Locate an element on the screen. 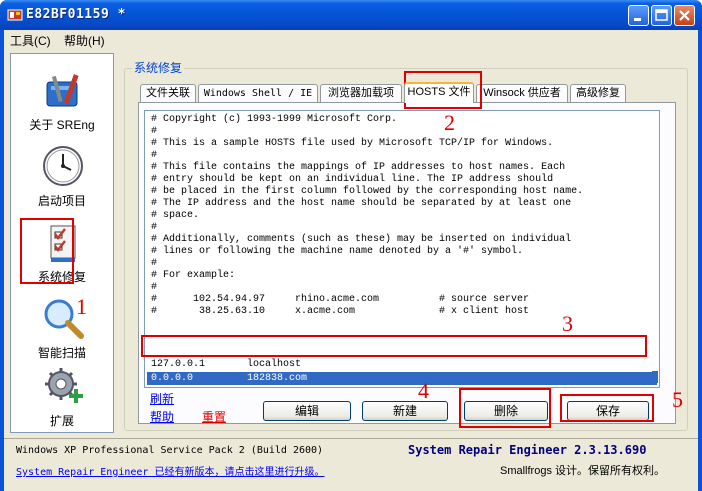 The width and height of the screenshot is (702, 491). annotation-box-selected-line is located at coordinates (394, 346).